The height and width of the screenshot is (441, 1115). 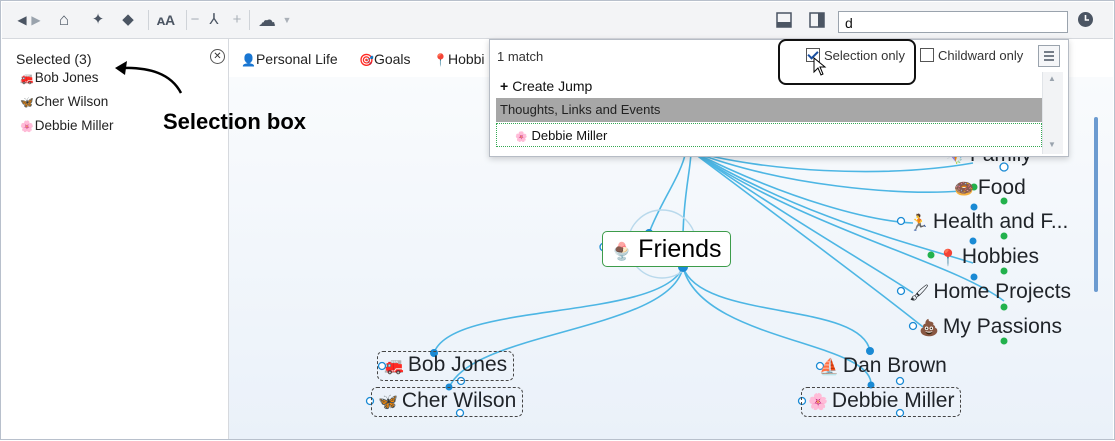 What do you see at coordinates (504, 86) in the screenshot?
I see `plus-icon: +` at bounding box center [504, 86].